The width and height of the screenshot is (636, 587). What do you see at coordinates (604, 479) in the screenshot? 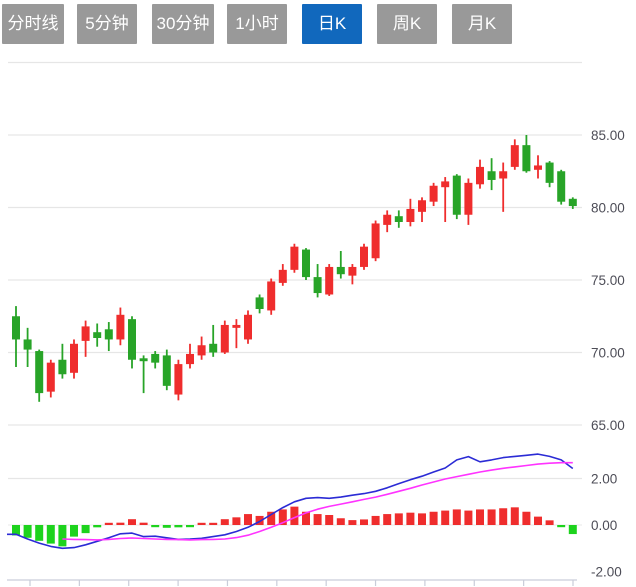
I see `macd-axis-label: 2.00` at bounding box center [604, 479].